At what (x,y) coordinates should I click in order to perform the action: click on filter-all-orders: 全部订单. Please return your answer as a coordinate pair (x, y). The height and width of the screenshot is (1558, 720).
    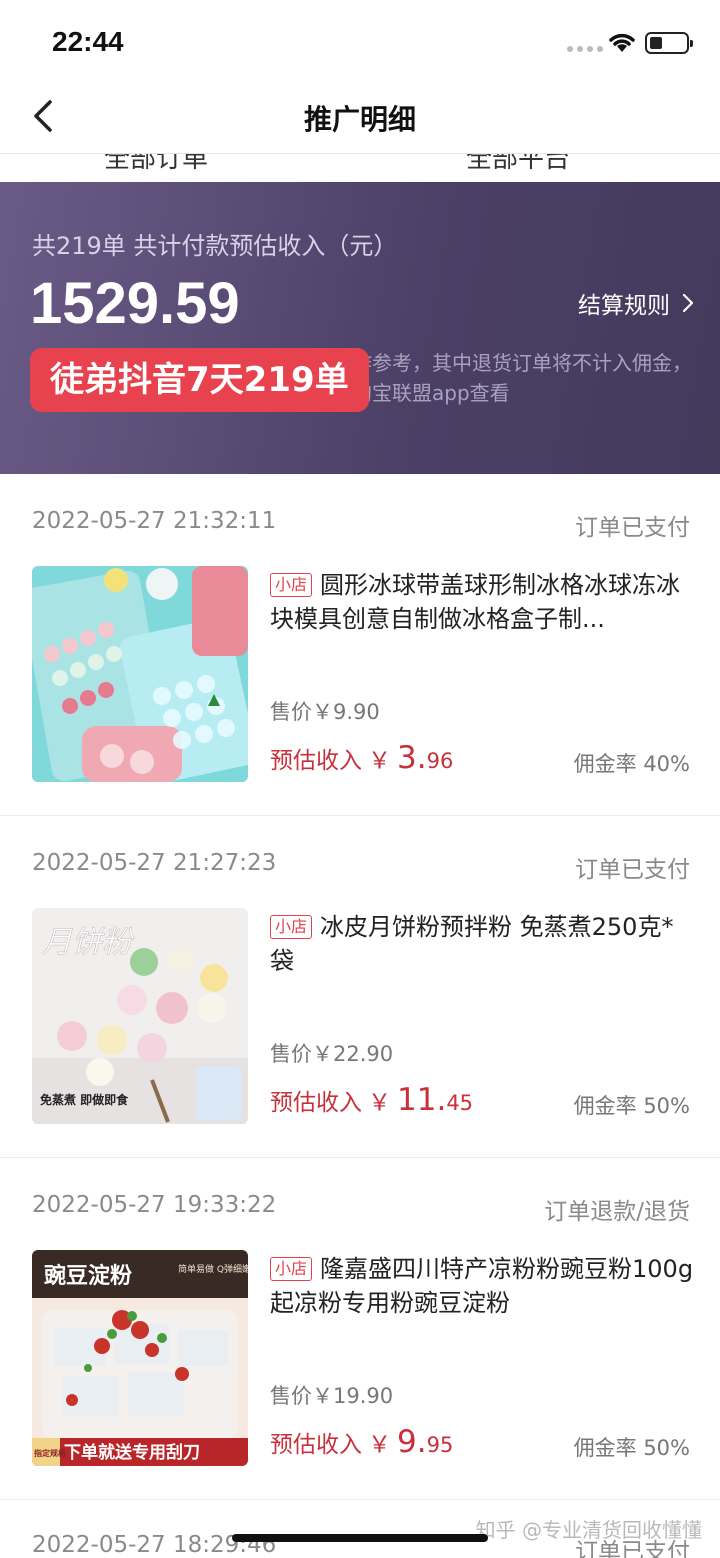
    Looking at the image, I should click on (156, 164).